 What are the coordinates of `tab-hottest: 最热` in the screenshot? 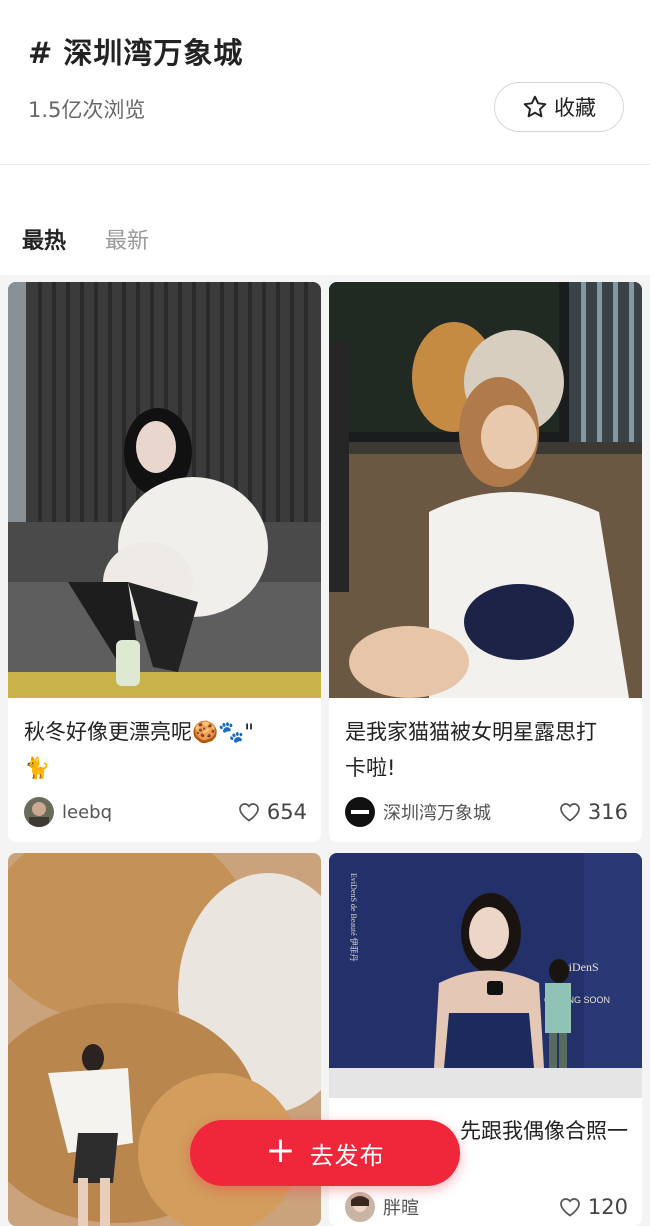 It's located at (44, 239).